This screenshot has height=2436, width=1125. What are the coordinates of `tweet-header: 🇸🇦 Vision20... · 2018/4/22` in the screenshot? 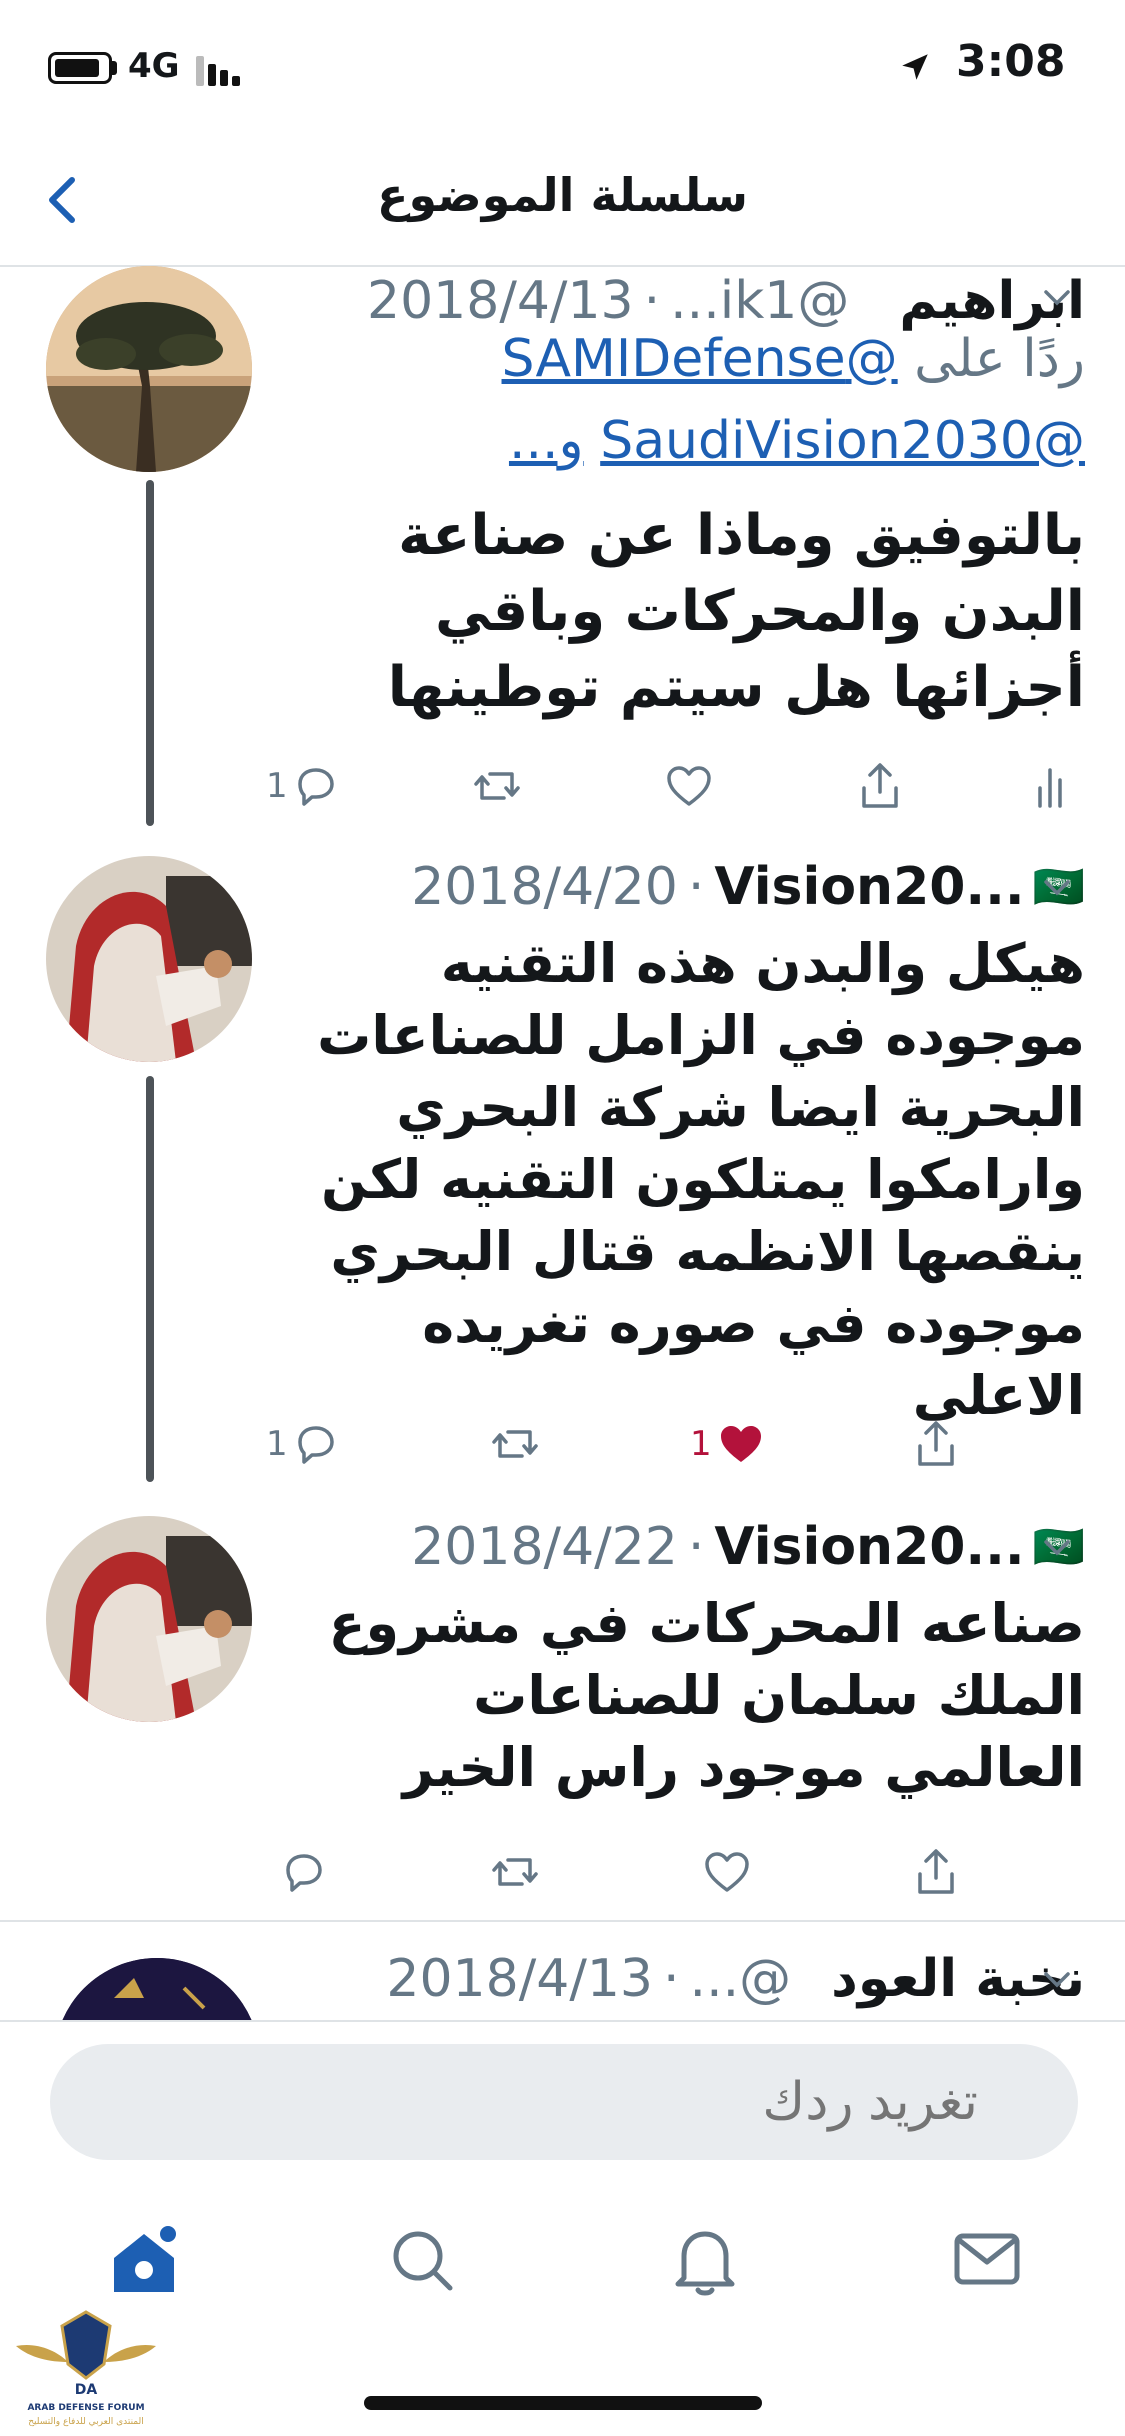 It's located at (748, 1547).